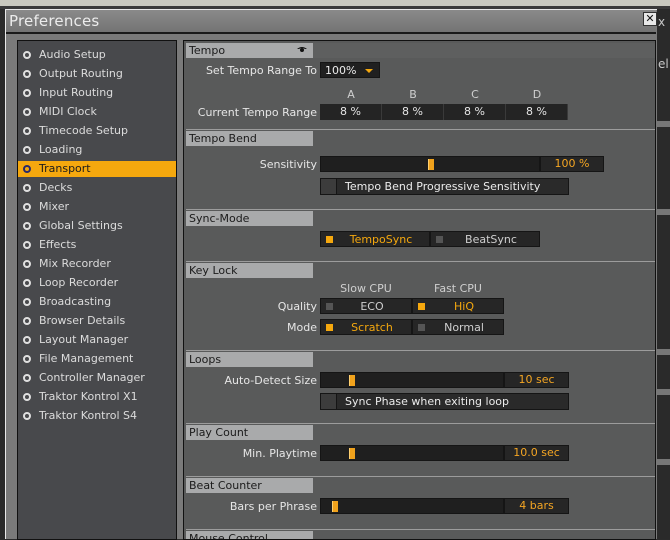  I want to click on sidebar-item-label: Mixer, so click(54, 206).